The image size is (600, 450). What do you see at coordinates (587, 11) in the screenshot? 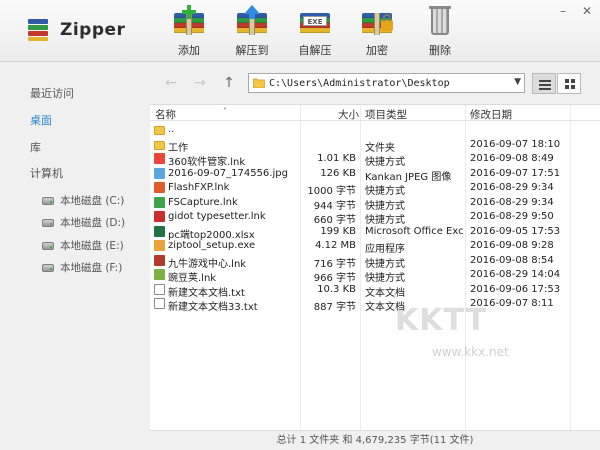
I see `close-button: ✕` at bounding box center [587, 11].